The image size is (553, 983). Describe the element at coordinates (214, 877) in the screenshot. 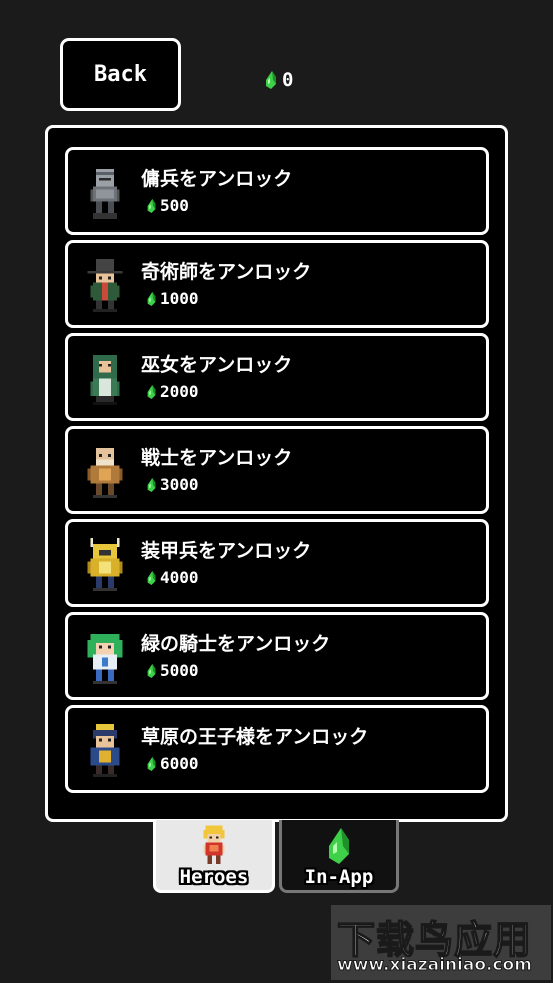

I see `tab-heroes-label: Heroes` at that location.